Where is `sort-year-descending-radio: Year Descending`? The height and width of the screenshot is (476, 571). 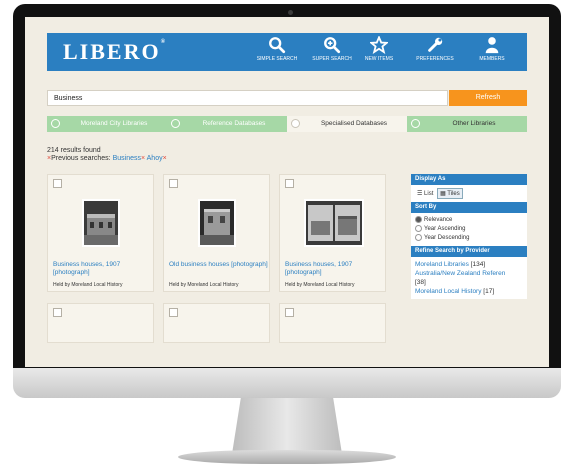
sort-year-descending-radio: Year Descending is located at coordinates (469, 238).